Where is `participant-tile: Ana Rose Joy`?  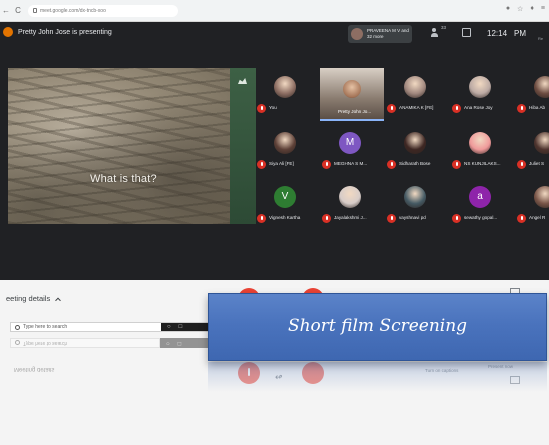
participant-tile: Ana Rose Joy is located at coordinates (483, 93).